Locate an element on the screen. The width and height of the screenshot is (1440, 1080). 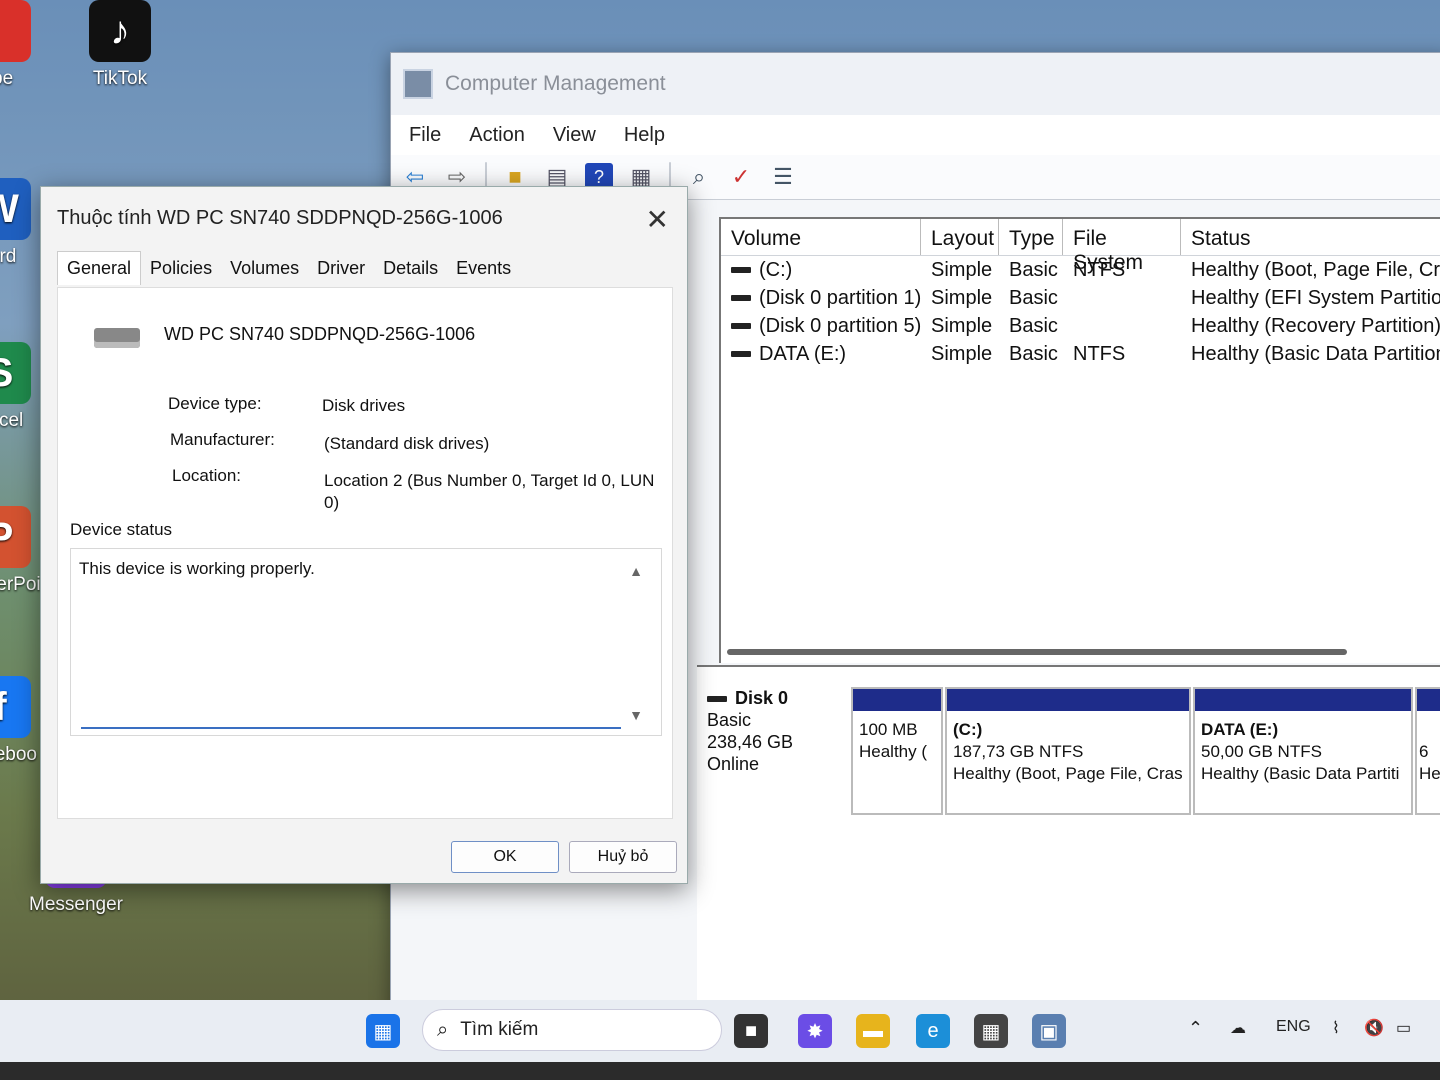
device-status-box: This device is working properly. ▲ ▼ is located at coordinates (366, 642).